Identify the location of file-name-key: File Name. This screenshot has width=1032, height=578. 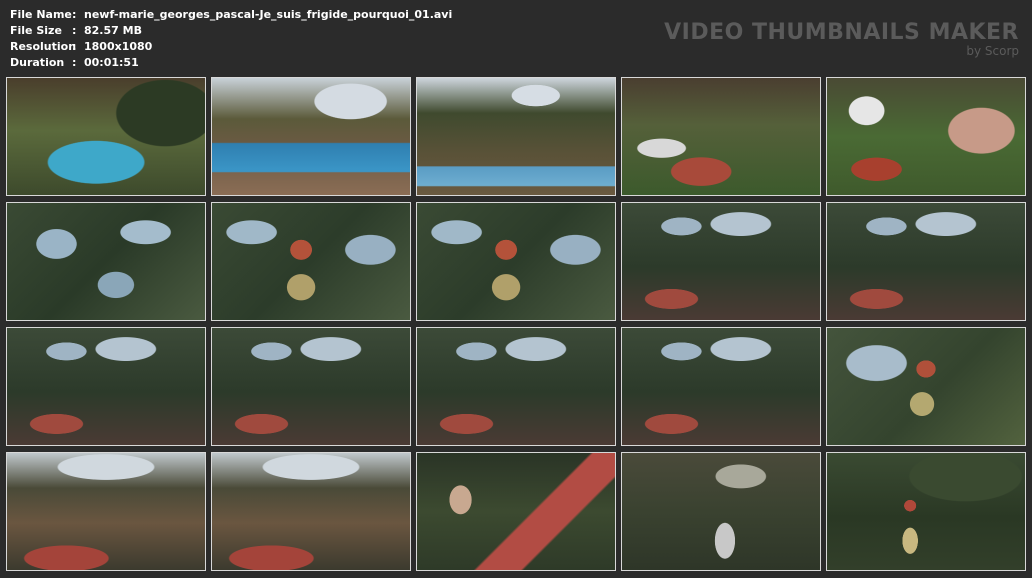
(41, 14).